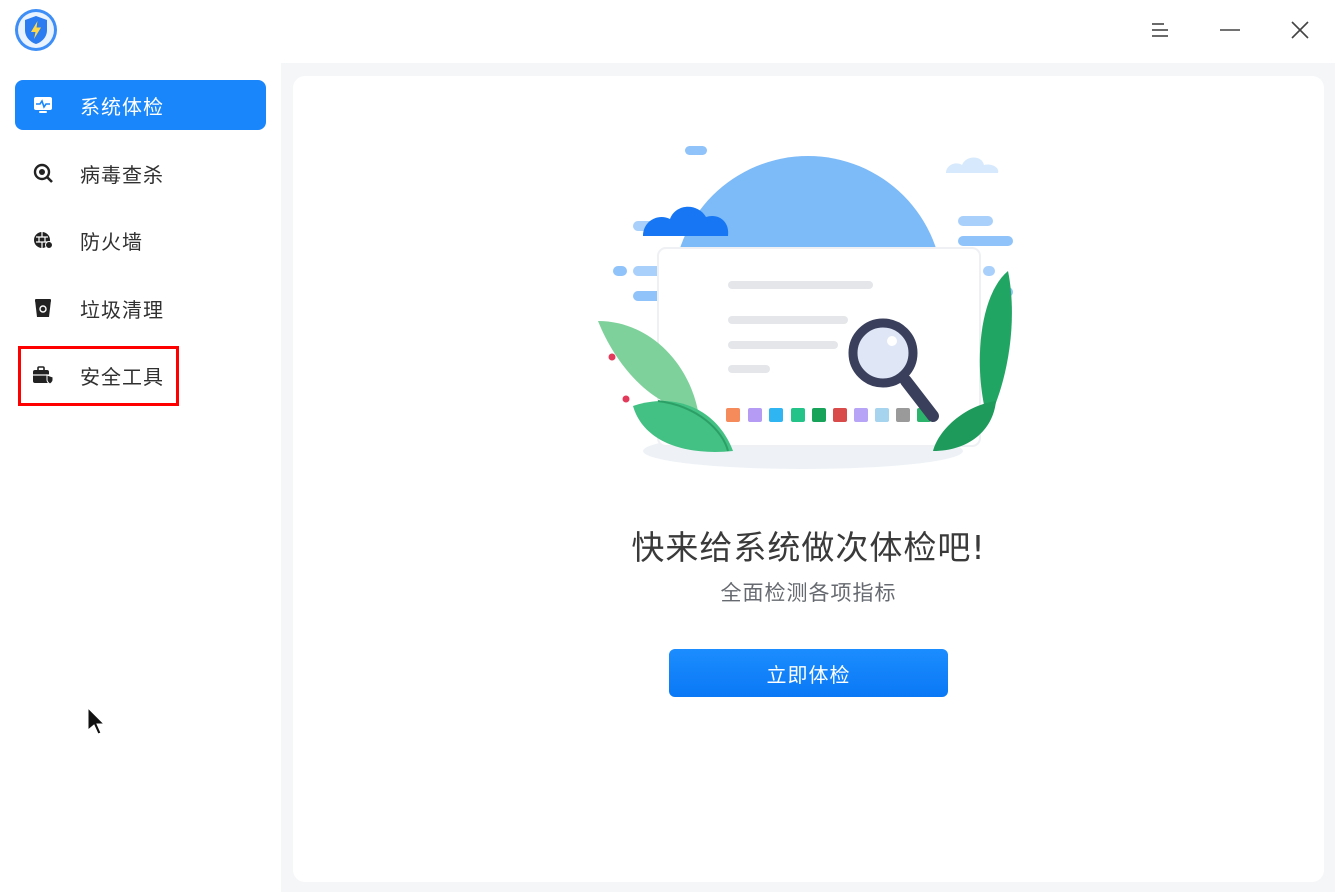 This screenshot has height=892, width=1335. I want to click on firewall-icon, so click(43, 240).